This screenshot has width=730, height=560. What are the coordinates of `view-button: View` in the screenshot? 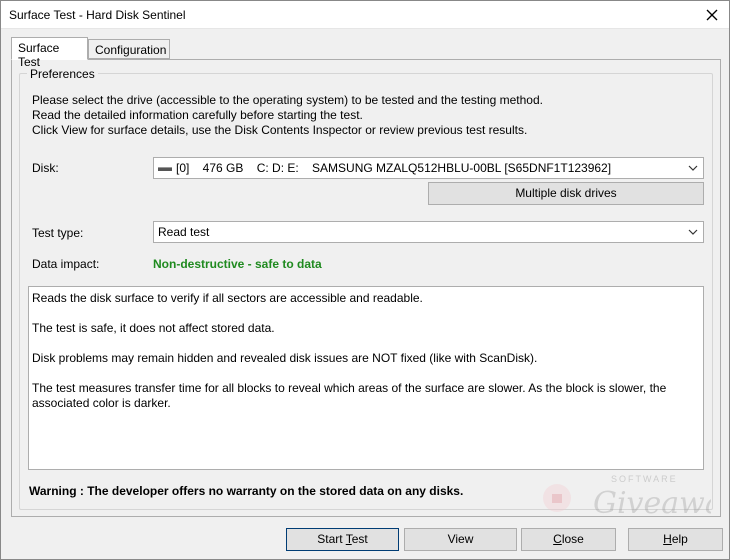 It's located at (460, 539).